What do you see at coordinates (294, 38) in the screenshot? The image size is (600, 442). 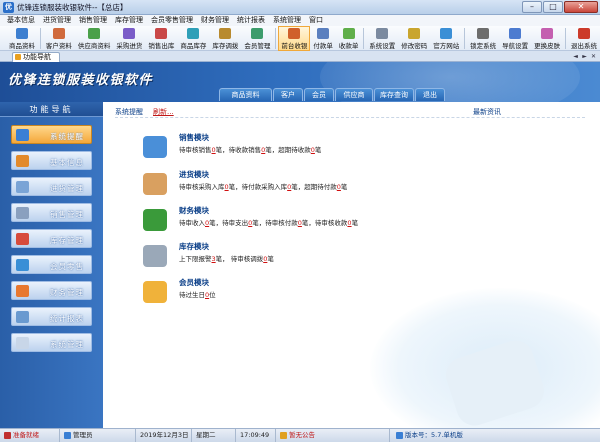 I see `toolbar-button: 前台收银` at bounding box center [294, 38].